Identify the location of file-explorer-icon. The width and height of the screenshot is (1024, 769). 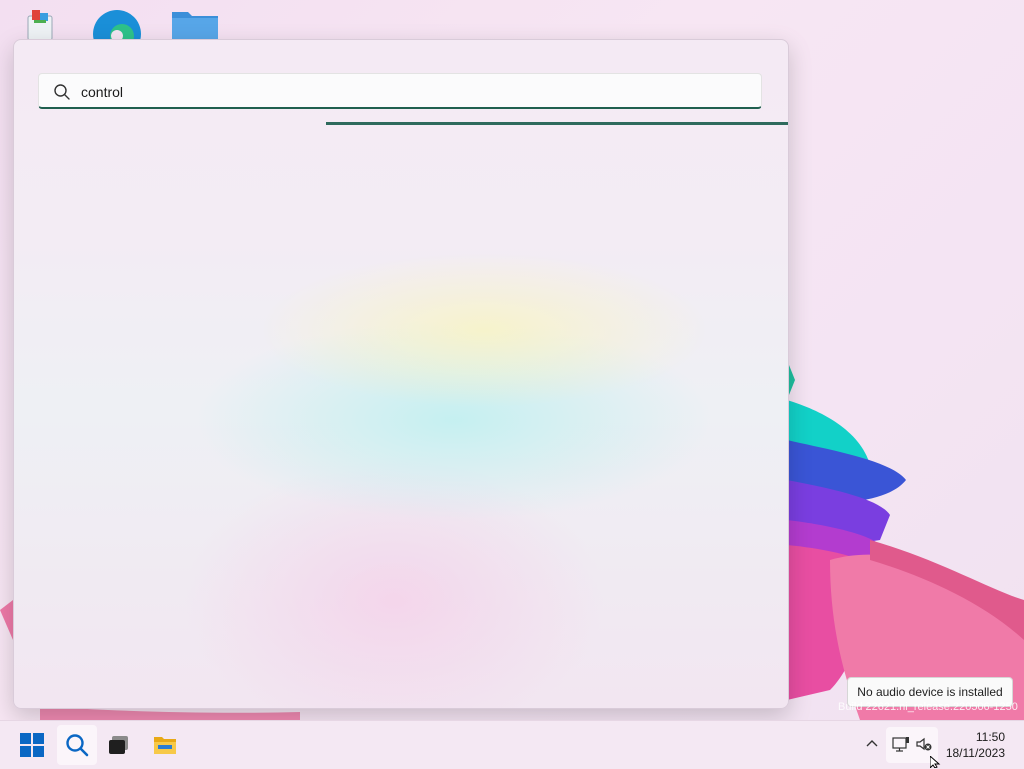
(165, 745).